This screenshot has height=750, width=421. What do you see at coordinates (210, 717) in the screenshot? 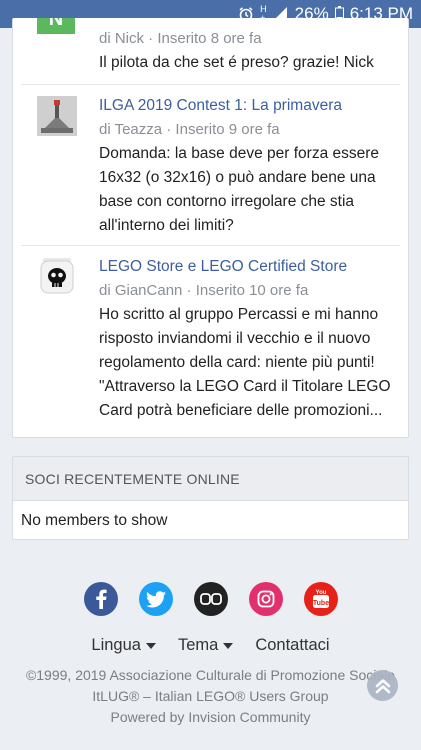
I see `powered-by-link: Powered by Invision Community` at bounding box center [210, 717].